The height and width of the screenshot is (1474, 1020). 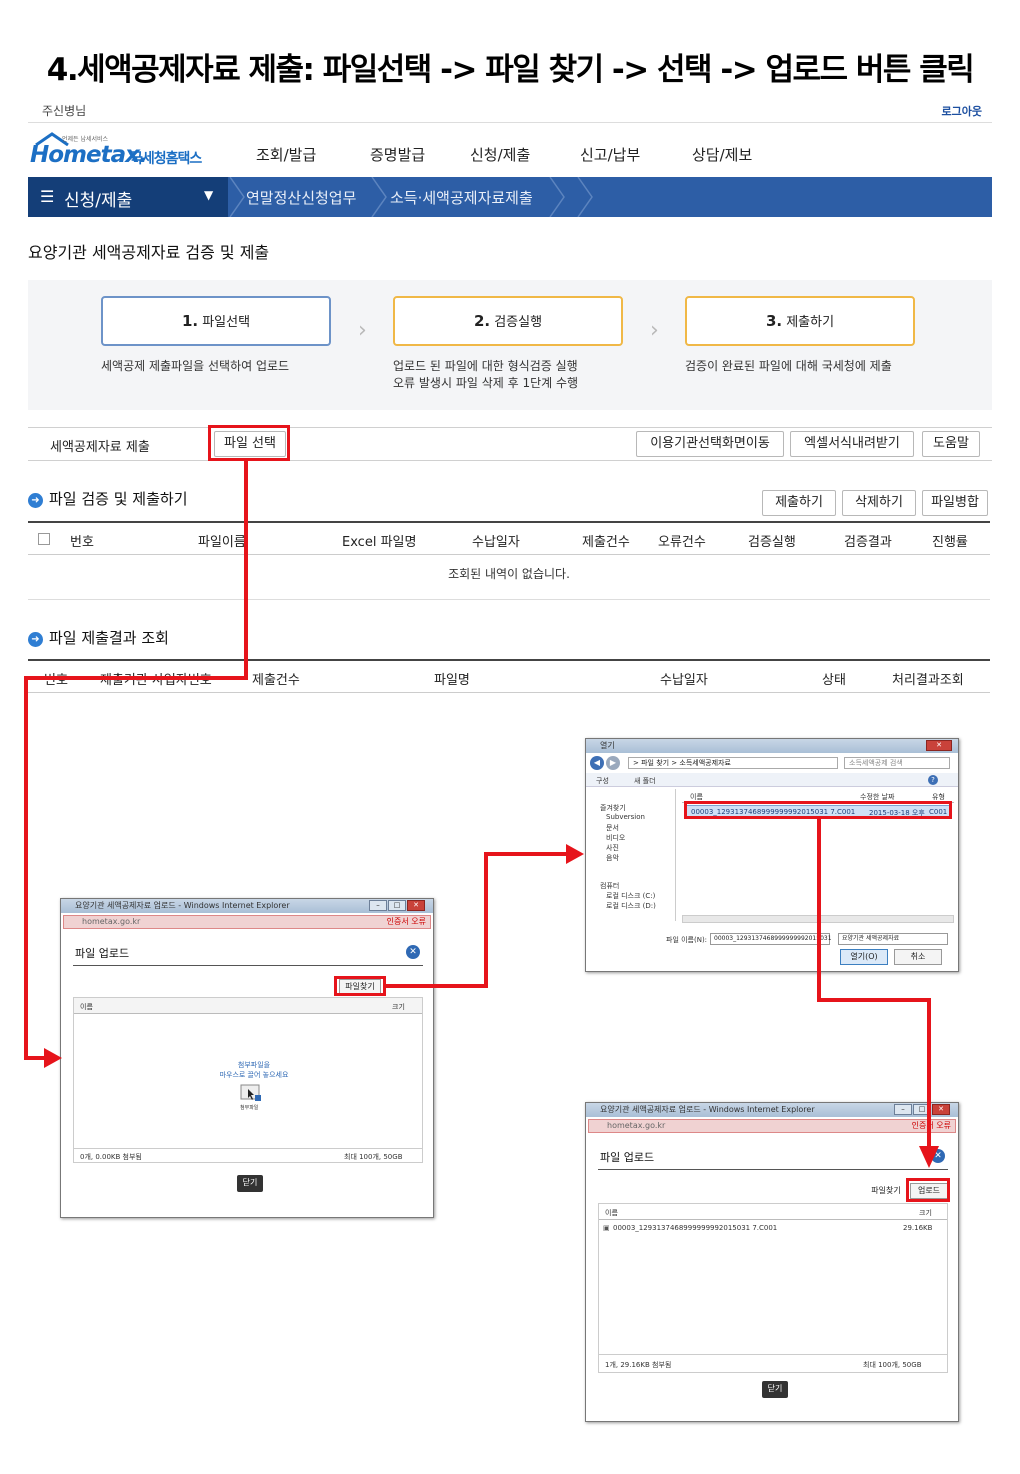 I want to click on merge-button: 파일병합, so click(x=955, y=503).